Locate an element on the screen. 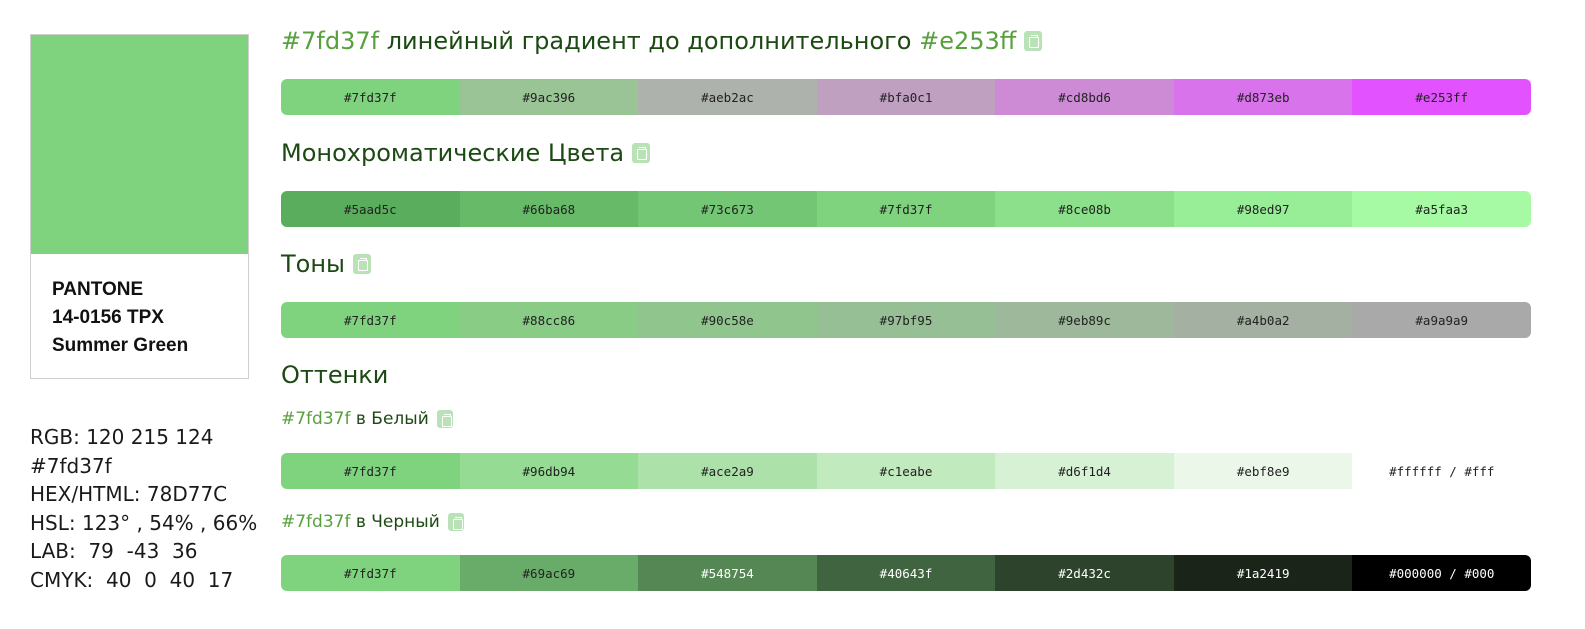 This screenshot has width=1585, height=629. to-white-hex: #7fd37f is located at coordinates (316, 419).